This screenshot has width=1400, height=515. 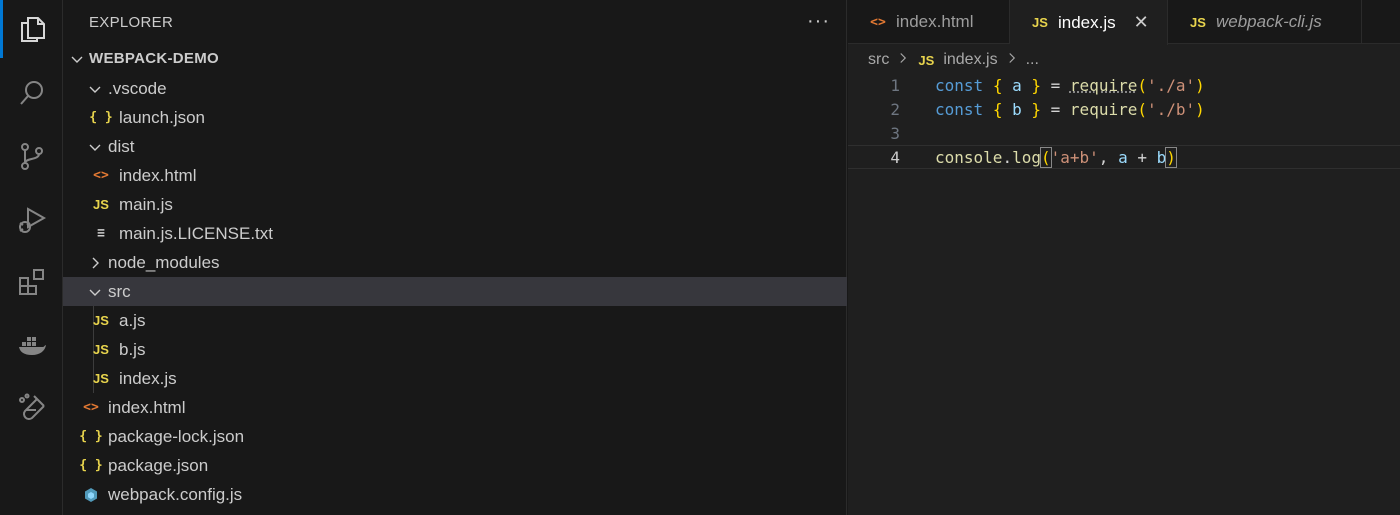 I want to click on code-token: console, so click(x=969, y=157).